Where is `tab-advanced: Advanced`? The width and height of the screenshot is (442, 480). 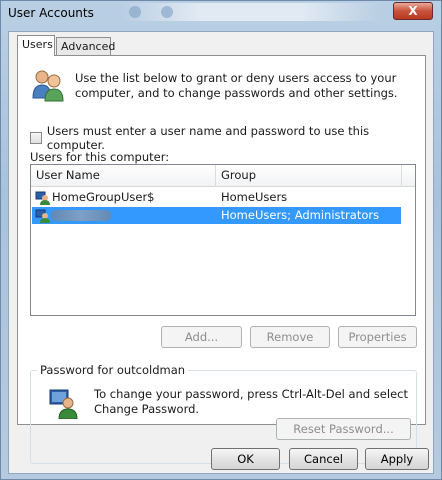 tab-advanced: Advanced is located at coordinates (85, 46).